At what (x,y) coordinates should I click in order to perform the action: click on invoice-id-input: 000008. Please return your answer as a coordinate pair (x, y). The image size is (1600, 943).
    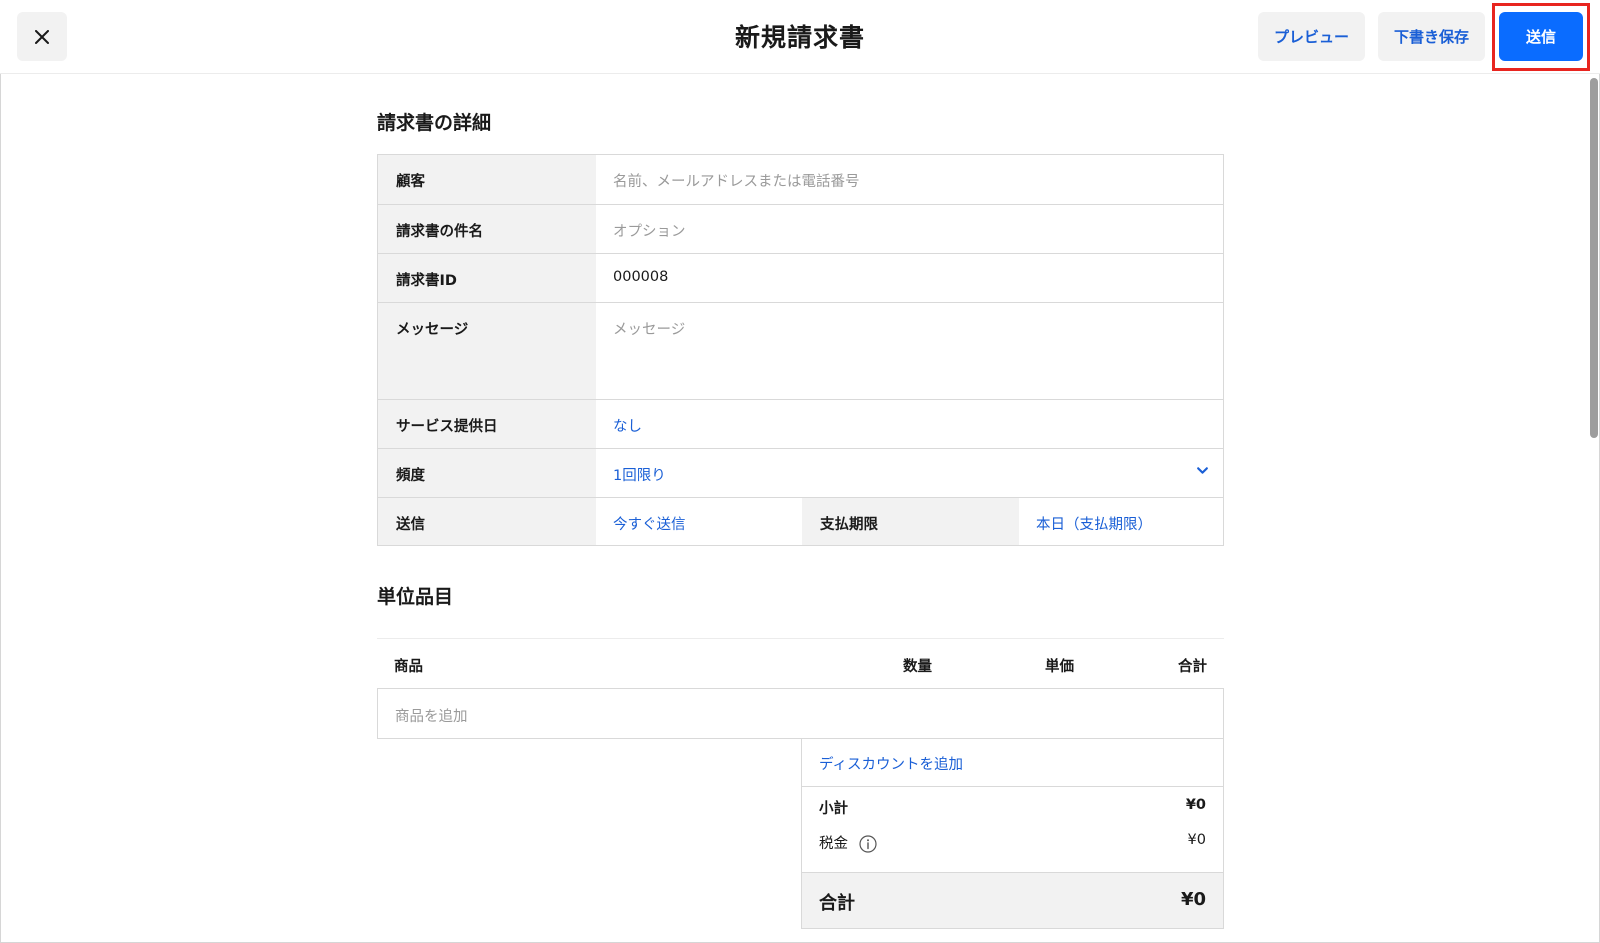
    Looking at the image, I should click on (909, 278).